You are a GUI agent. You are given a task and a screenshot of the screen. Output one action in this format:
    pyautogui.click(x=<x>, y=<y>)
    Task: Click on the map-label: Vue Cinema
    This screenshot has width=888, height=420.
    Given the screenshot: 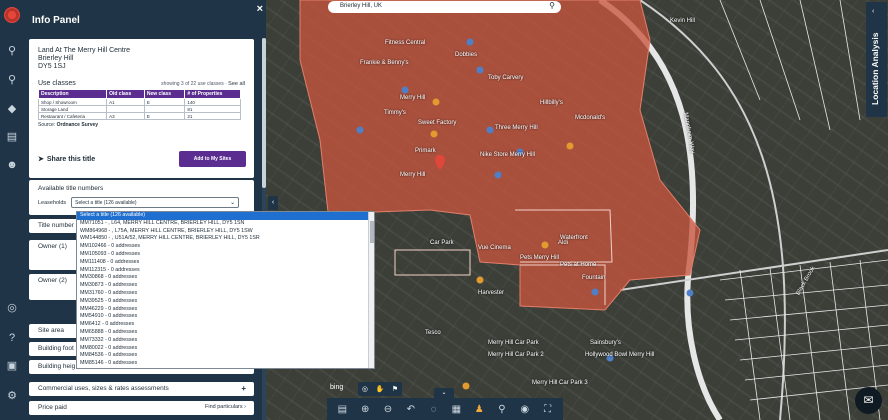 What is the action you would take?
    pyautogui.click(x=494, y=248)
    